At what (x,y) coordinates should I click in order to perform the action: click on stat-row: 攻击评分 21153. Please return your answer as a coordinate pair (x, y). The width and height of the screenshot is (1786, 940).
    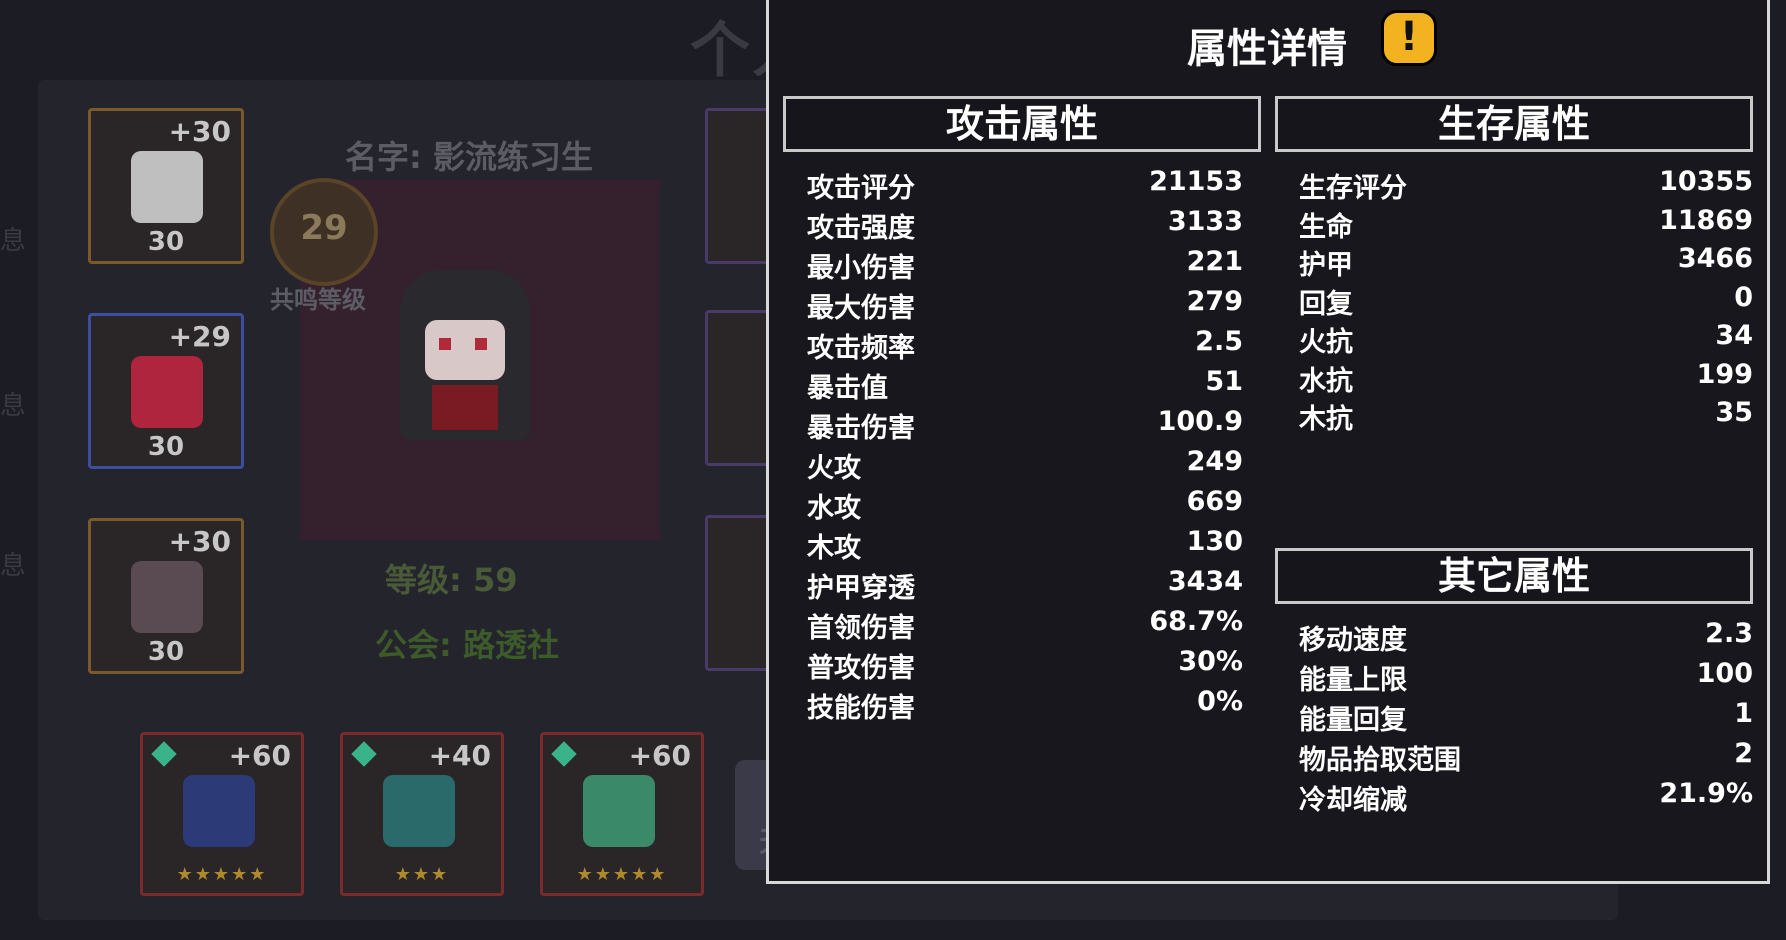
    Looking at the image, I should click on (1025, 185).